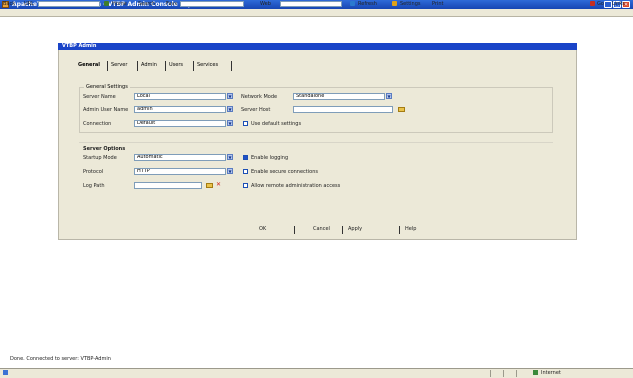 The image size is (633, 378). What do you see at coordinates (79, 46) in the screenshot?
I see `panel-title: VTBP Admin` at bounding box center [79, 46].